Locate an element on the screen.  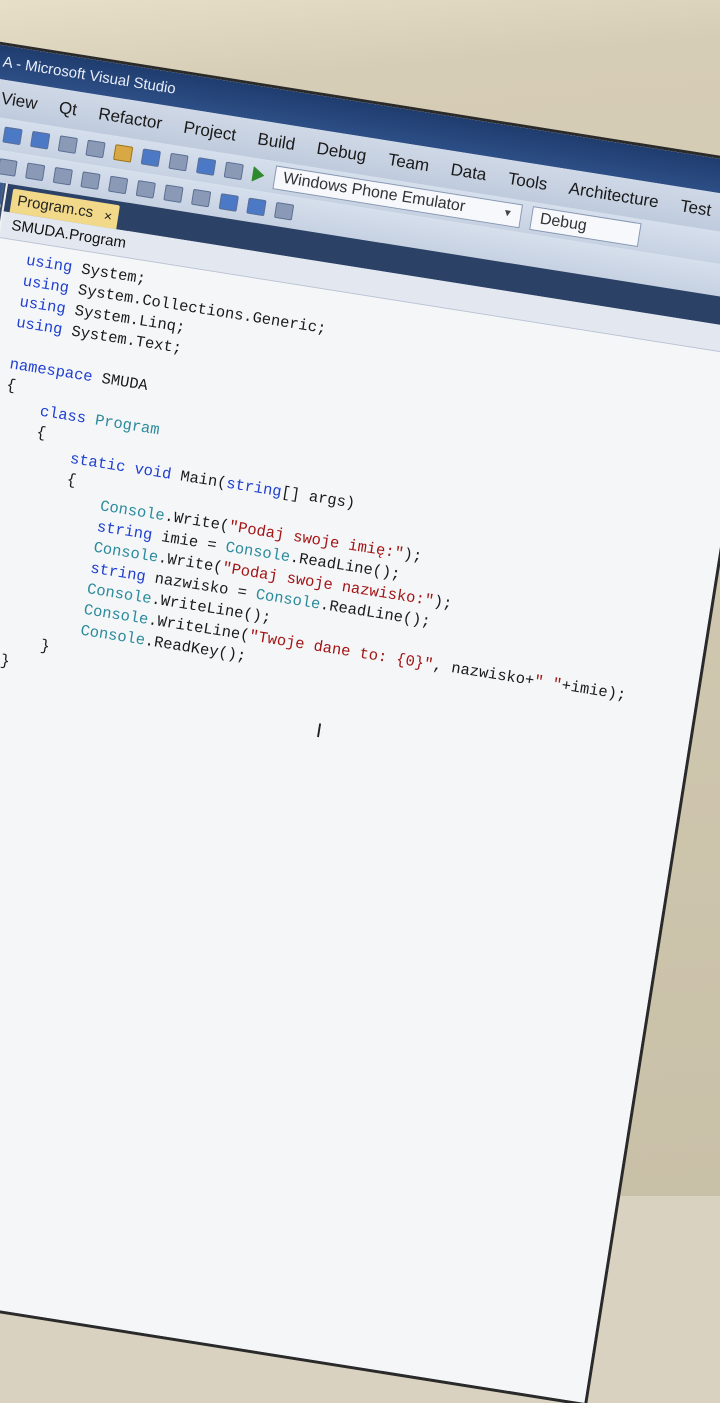
comment-icon is located at coordinates (90, 180).